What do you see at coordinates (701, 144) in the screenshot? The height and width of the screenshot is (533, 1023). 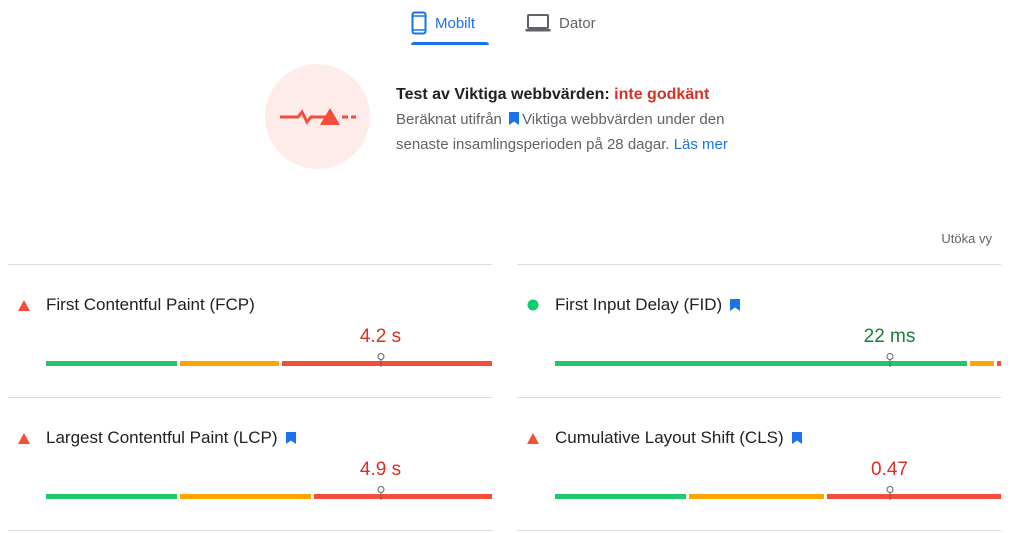 I see `learn-more-link: Läs mer` at bounding box center [701, 144].